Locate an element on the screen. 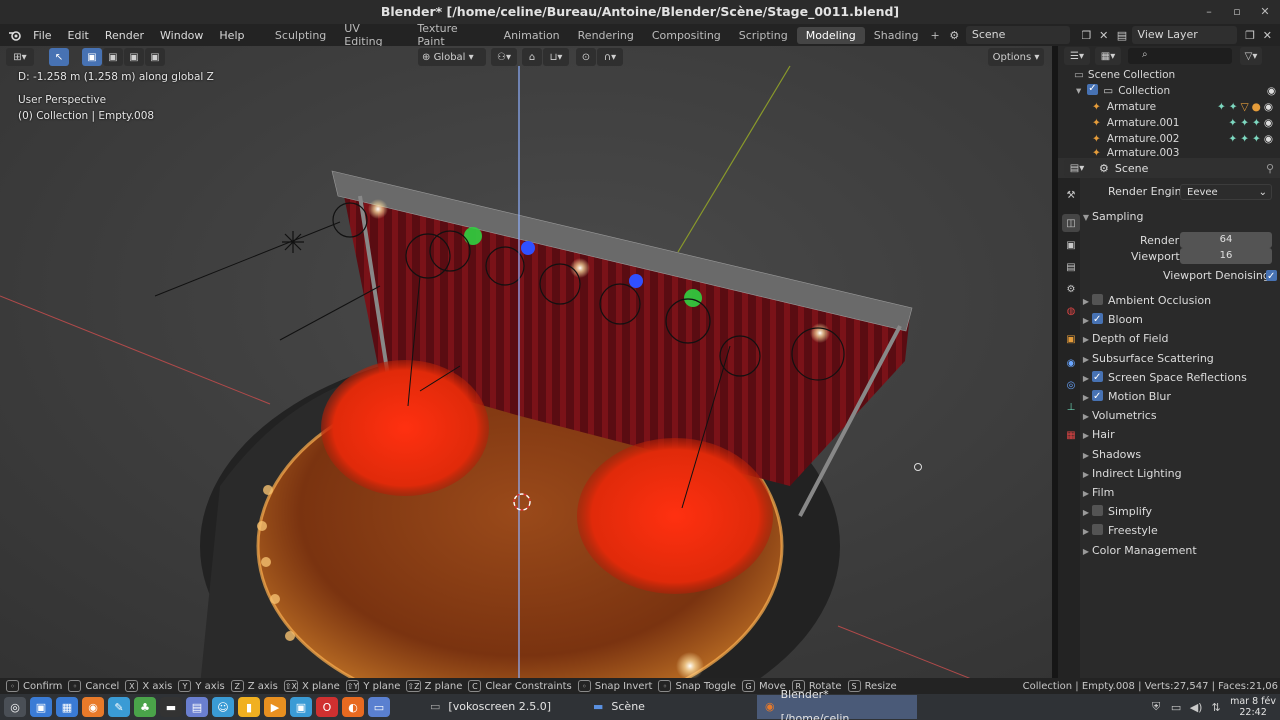 The width and height of the screenshot is (1280, 720). close-button: ✕ is located at coordinates (1265, 12).